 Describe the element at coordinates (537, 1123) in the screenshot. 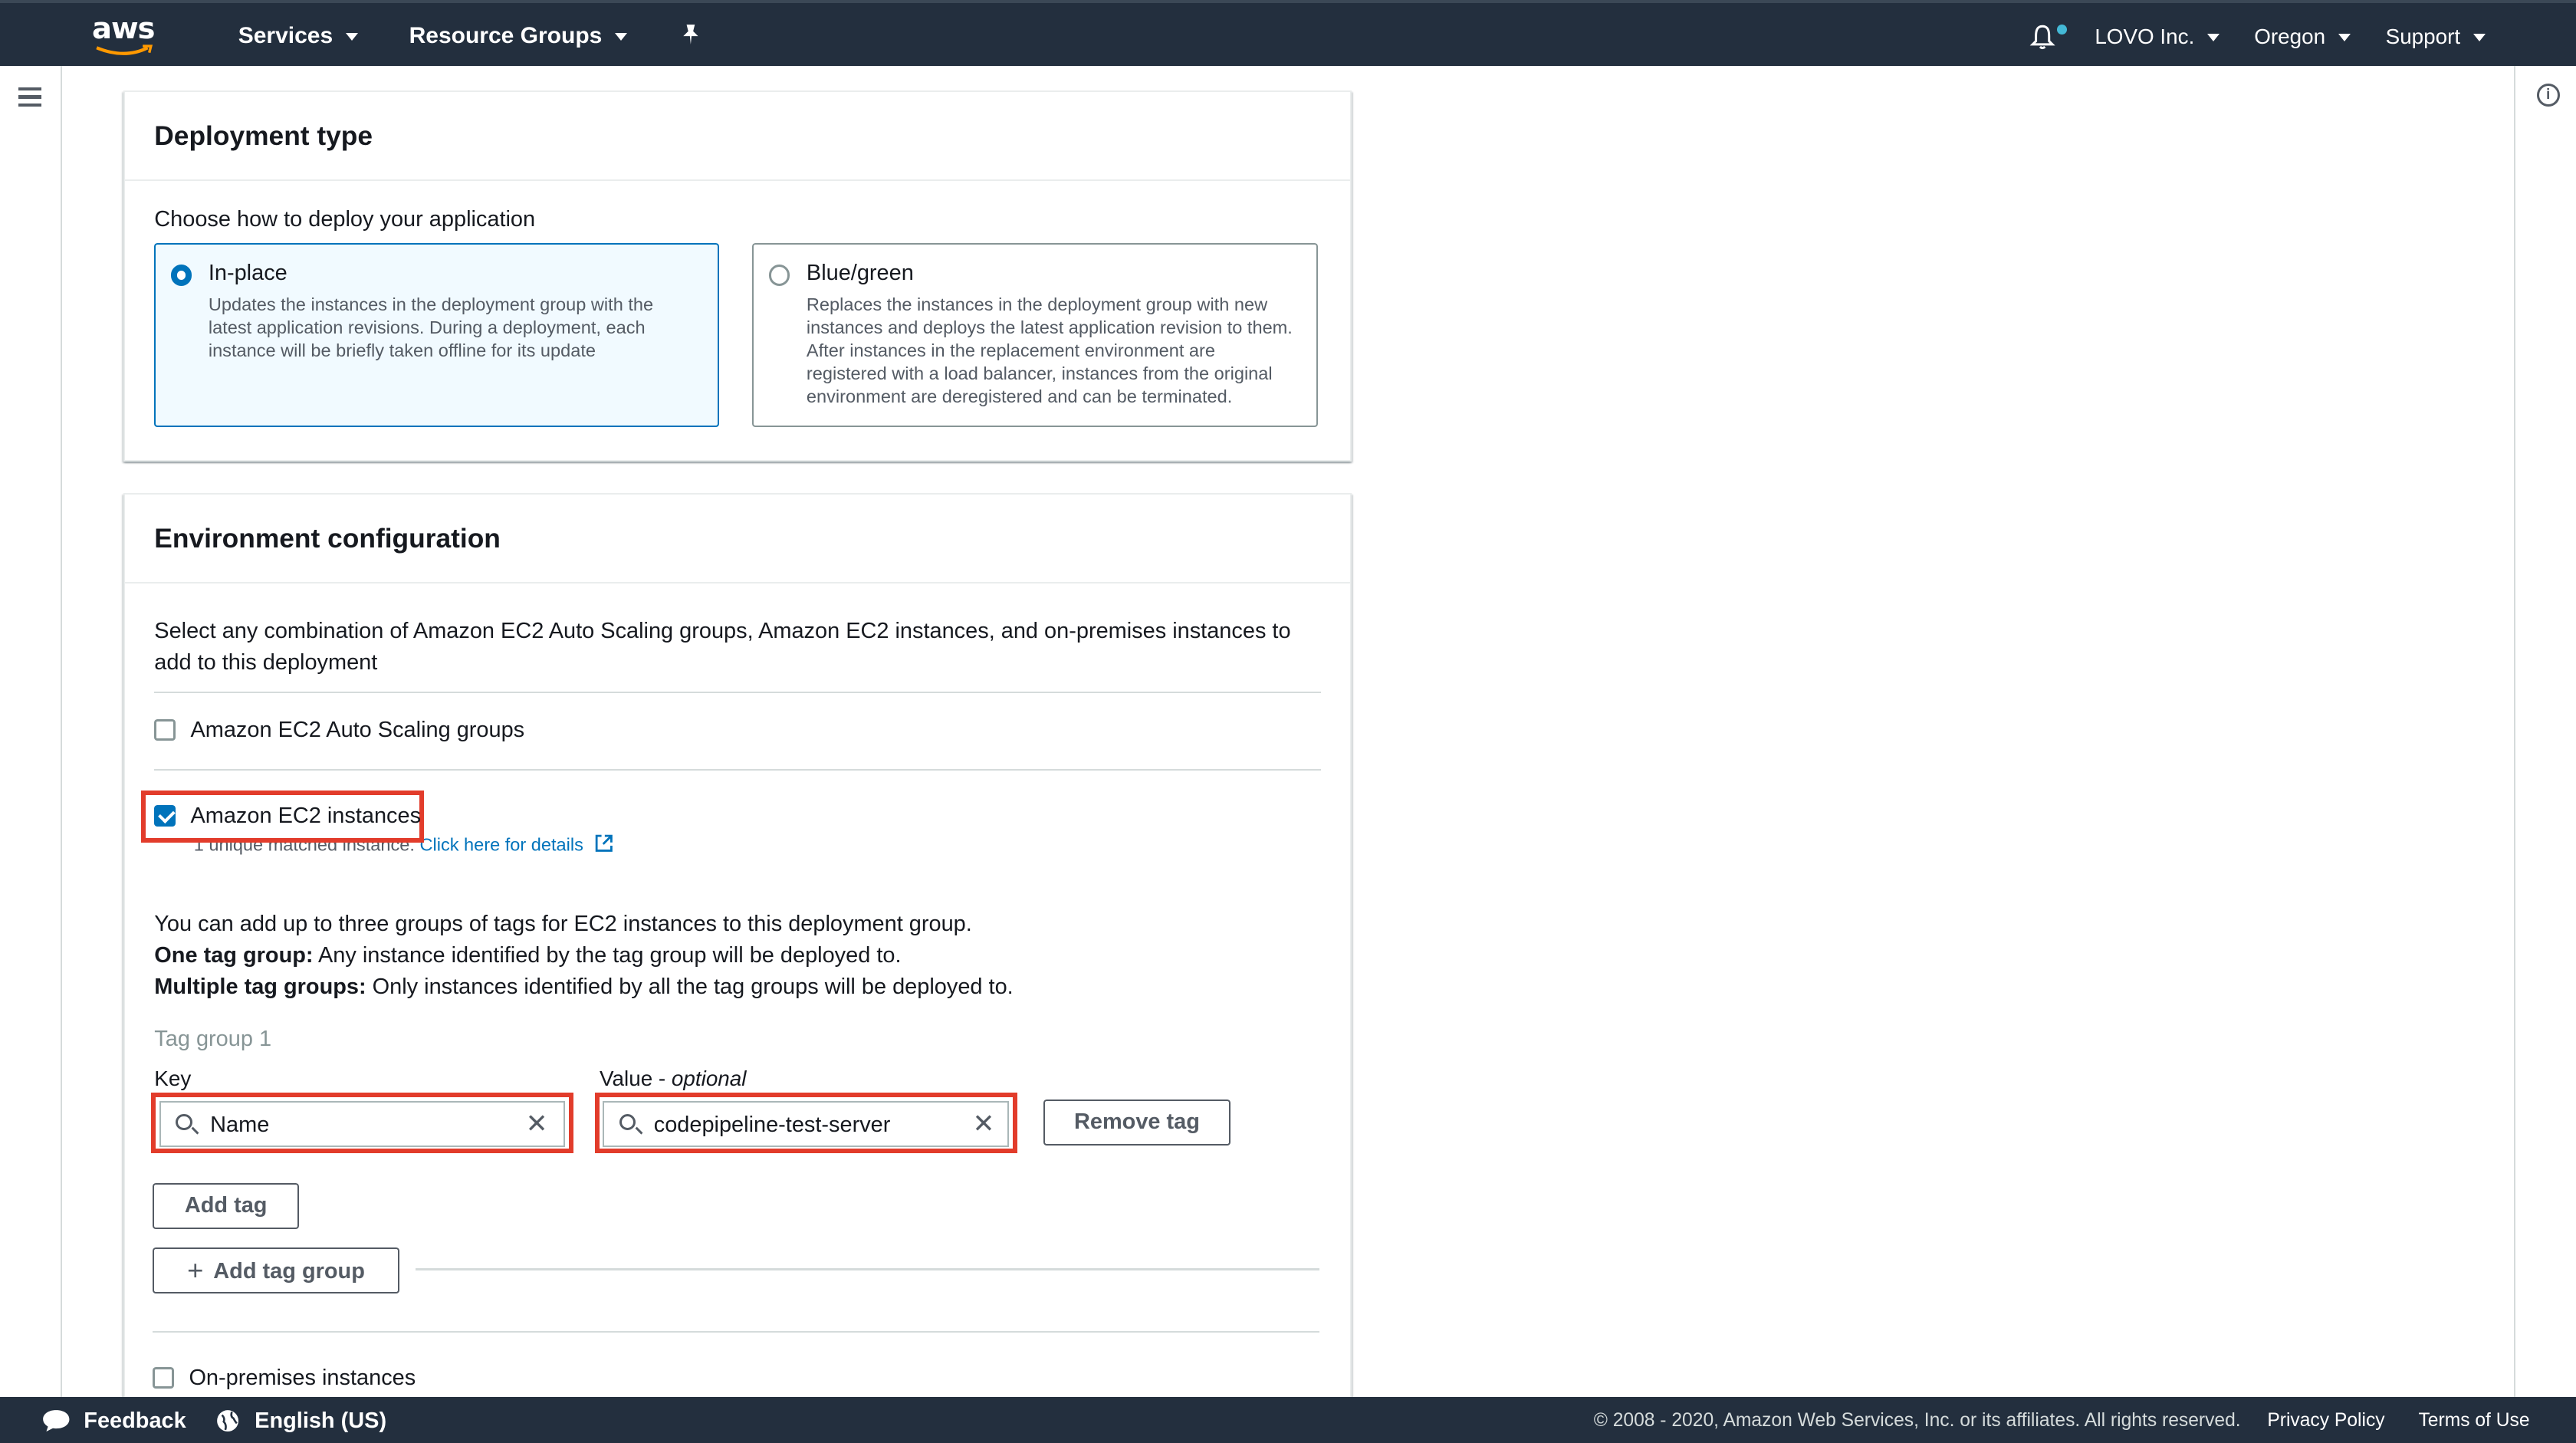

I see `clear-key-icon: ✕` at that location.